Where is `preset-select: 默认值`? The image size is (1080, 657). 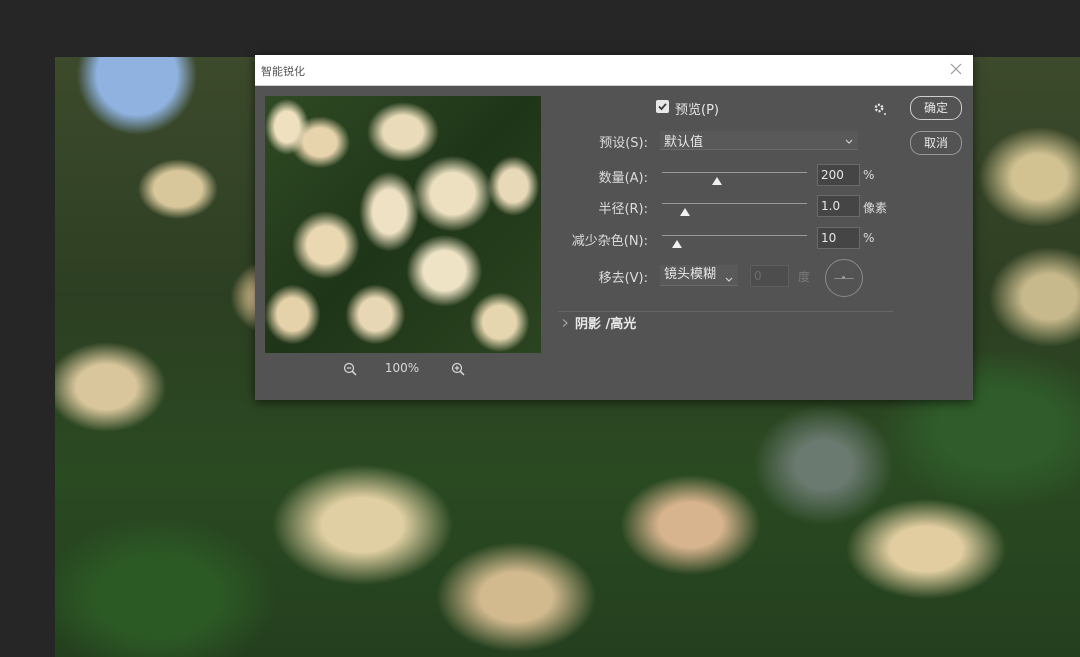 preset-select: 默认值 is located at coordinates (759, 140).